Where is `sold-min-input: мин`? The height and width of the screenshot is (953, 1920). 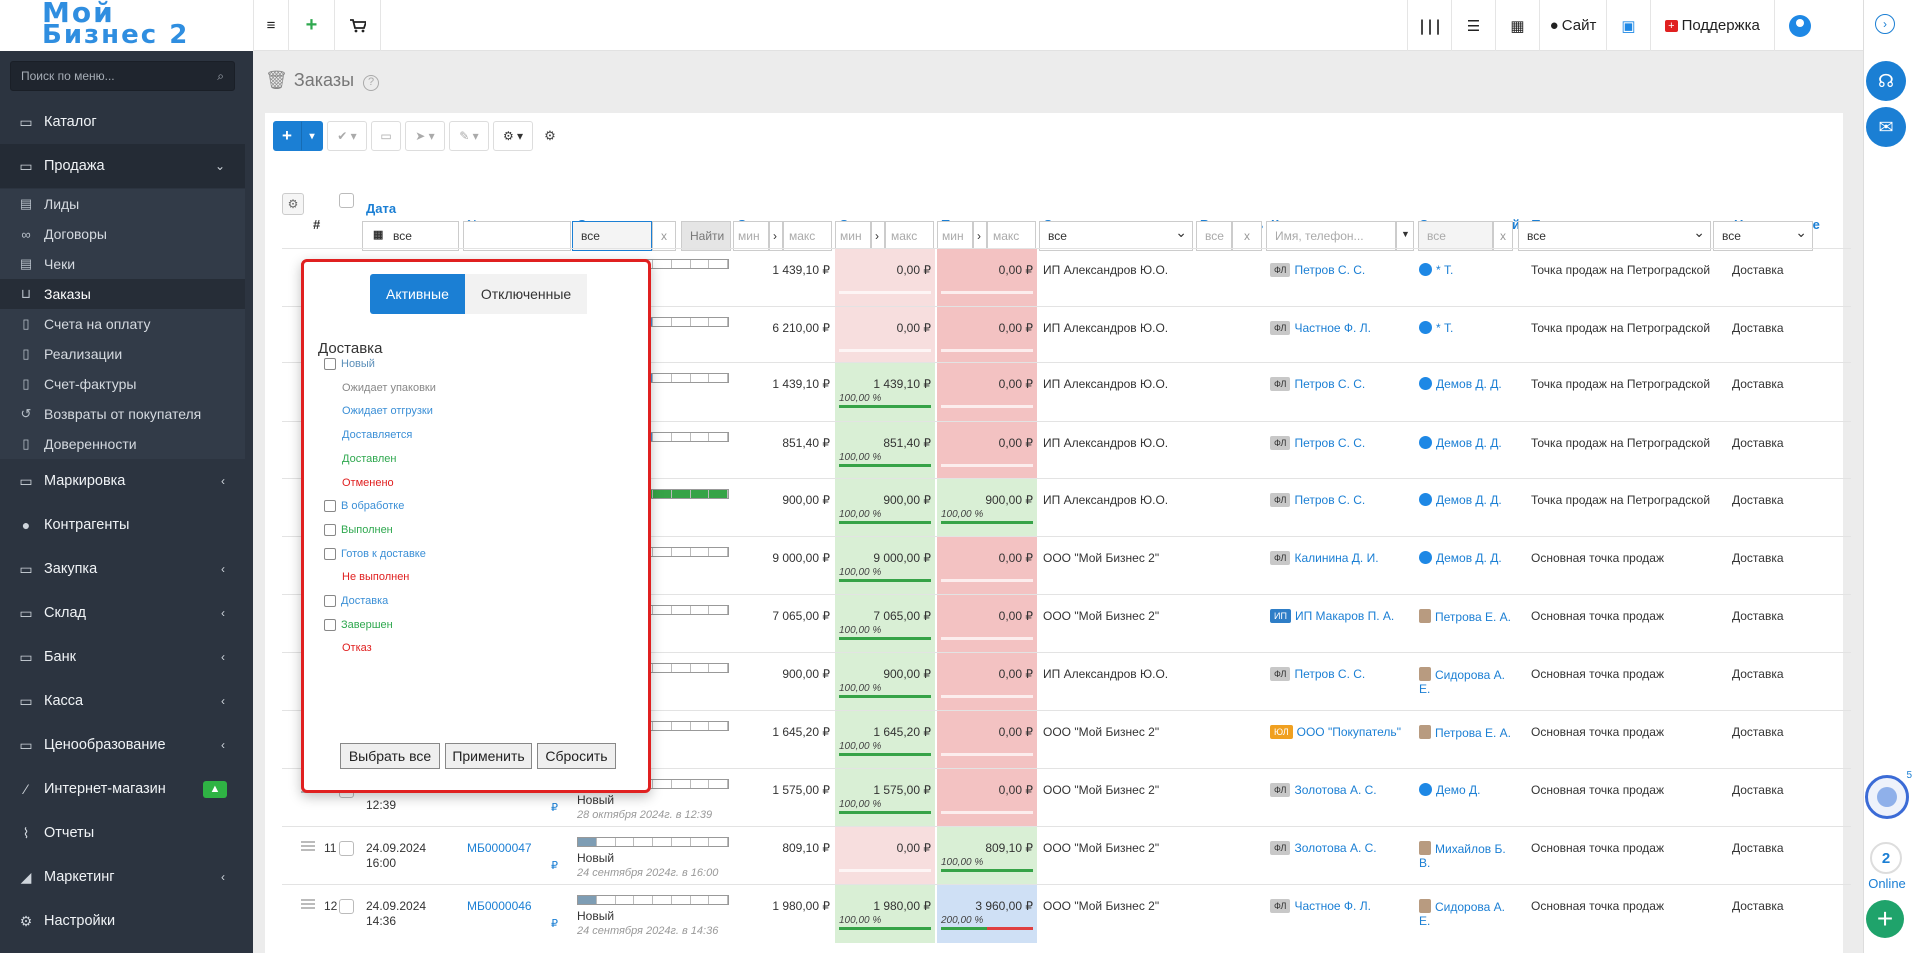
sold-min-input: мин is located at coordinates (955, 236).